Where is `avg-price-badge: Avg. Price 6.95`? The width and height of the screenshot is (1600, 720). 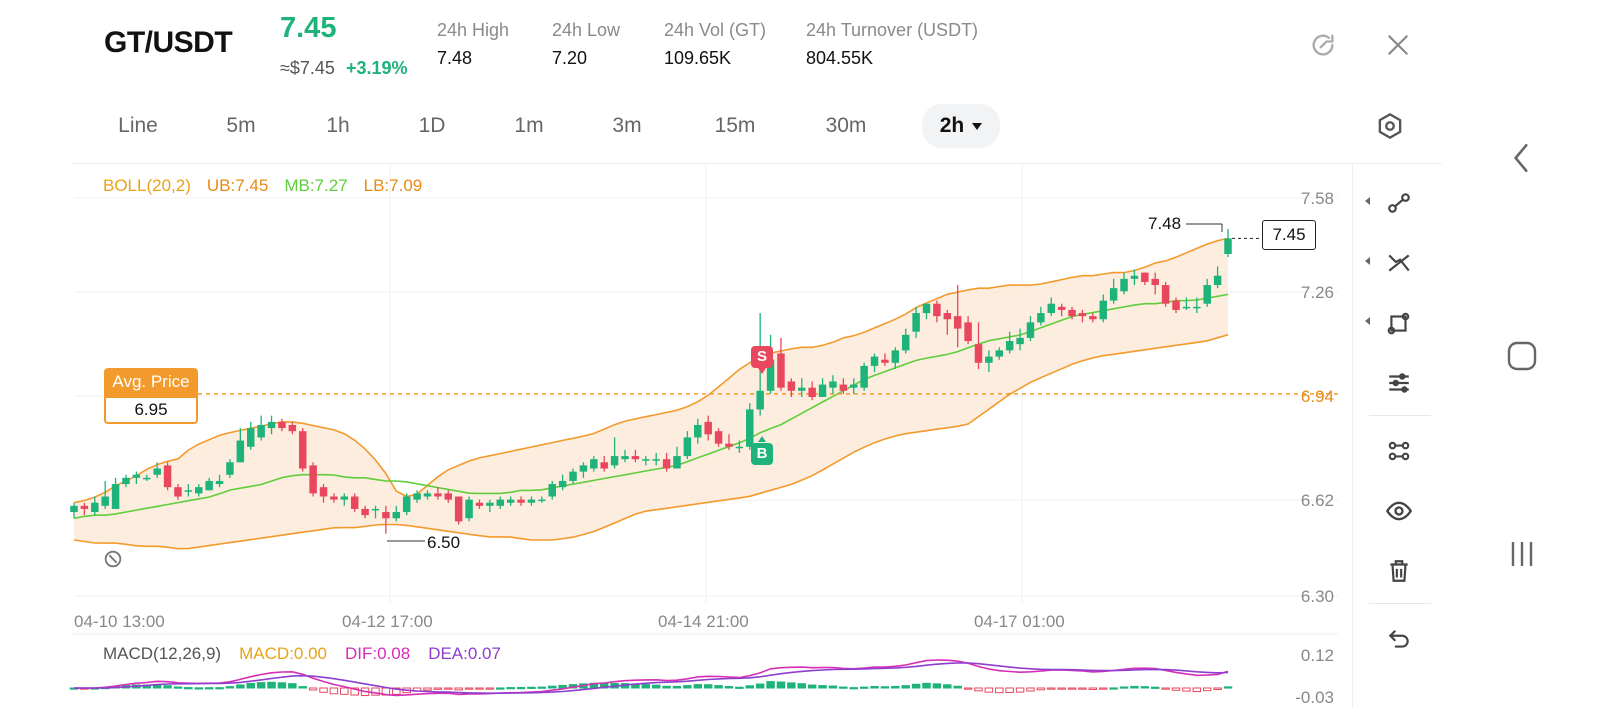 avg-price-badge: Avg. Price 6.95 is located at coordinates (151, 396).